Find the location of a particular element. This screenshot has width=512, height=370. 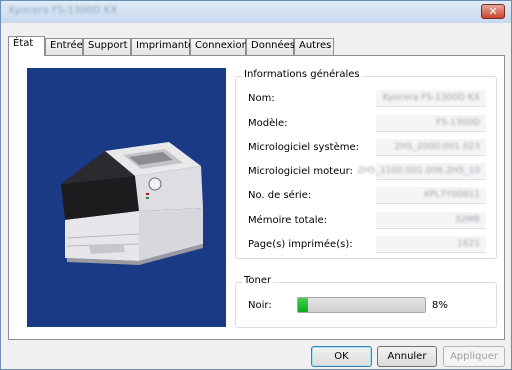

toner-level-fill is located at coordinates (303, 305).